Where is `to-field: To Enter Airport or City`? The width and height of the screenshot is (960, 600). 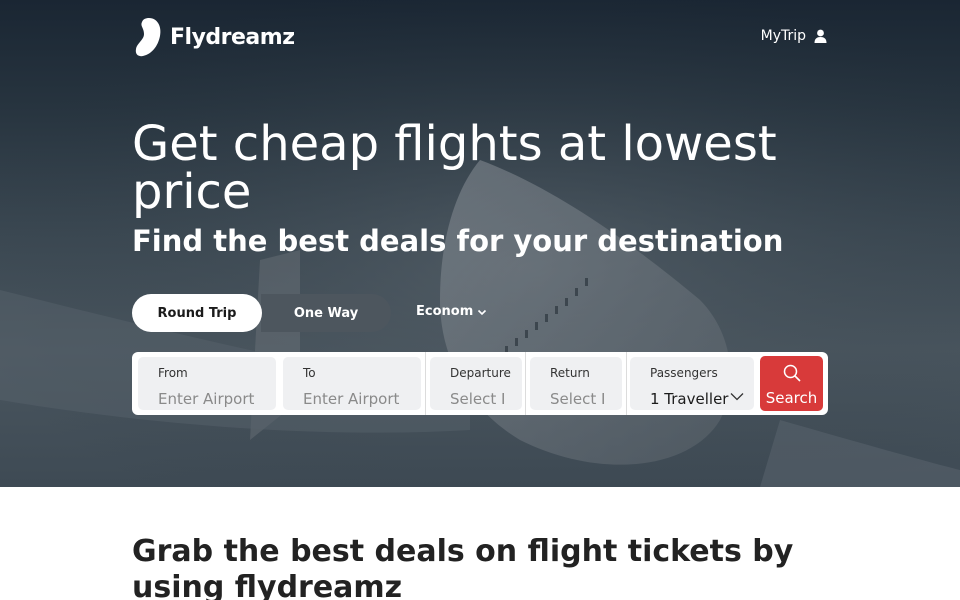 to-field: To Enter Airport or City is located at coordinates (352, 383).